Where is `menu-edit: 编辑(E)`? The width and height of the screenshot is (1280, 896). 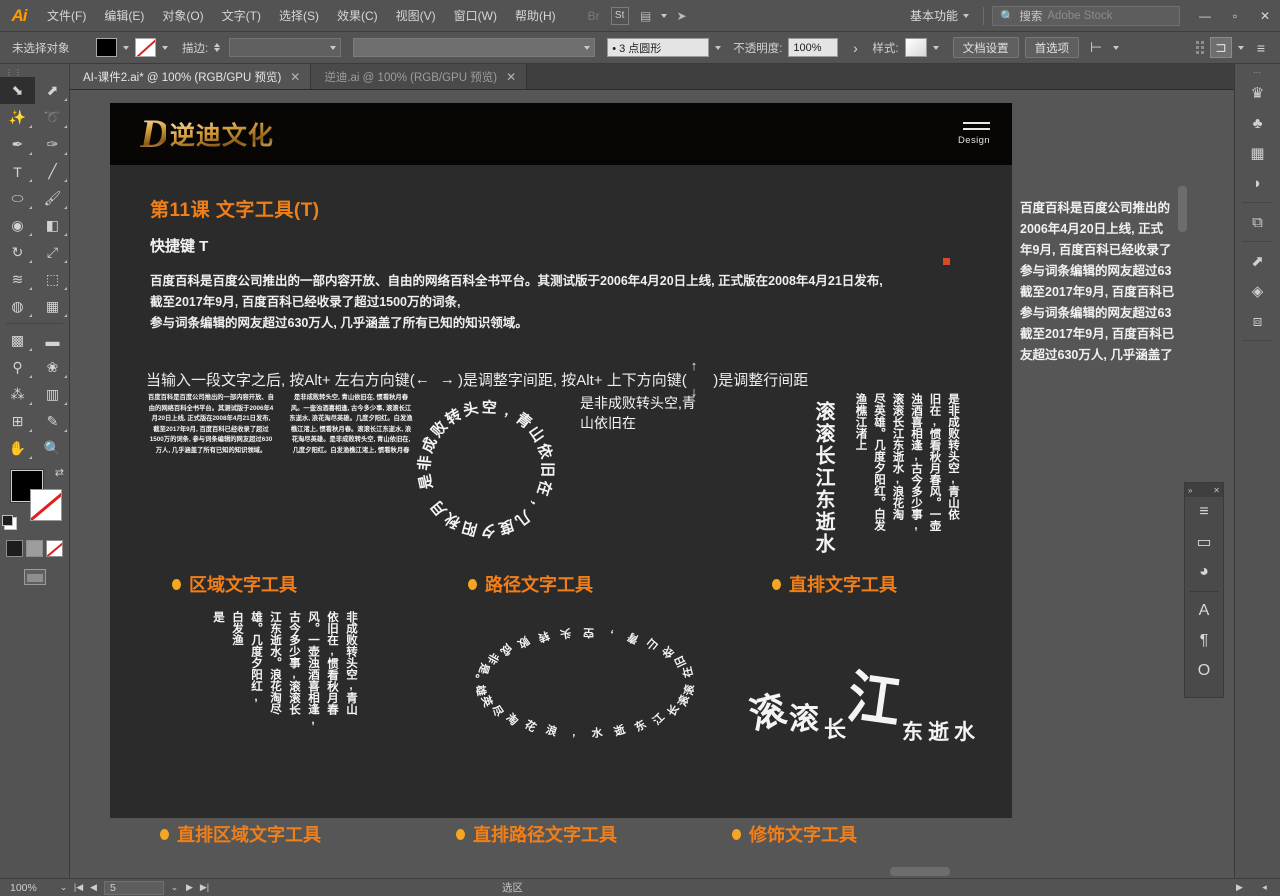 menu-edit: 编辑(E) is located at coordinates (124, 16).